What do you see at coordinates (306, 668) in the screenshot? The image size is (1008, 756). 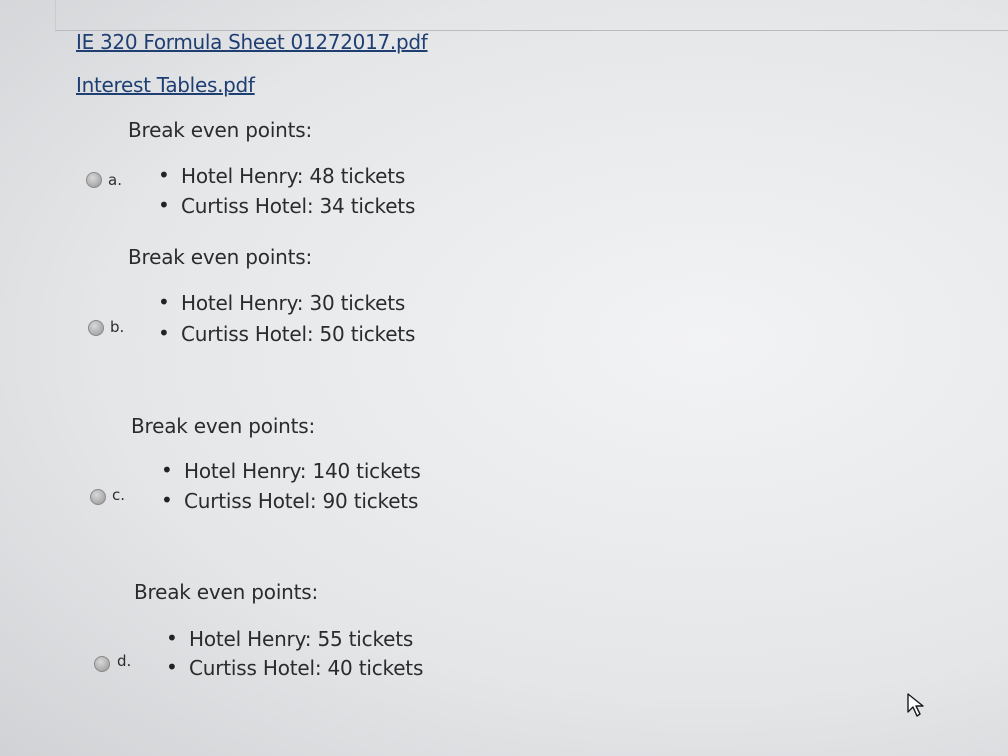 I see `option-d-item-2: Curtiss Hotel: 40 tickets` at bounding box center [306, 668].